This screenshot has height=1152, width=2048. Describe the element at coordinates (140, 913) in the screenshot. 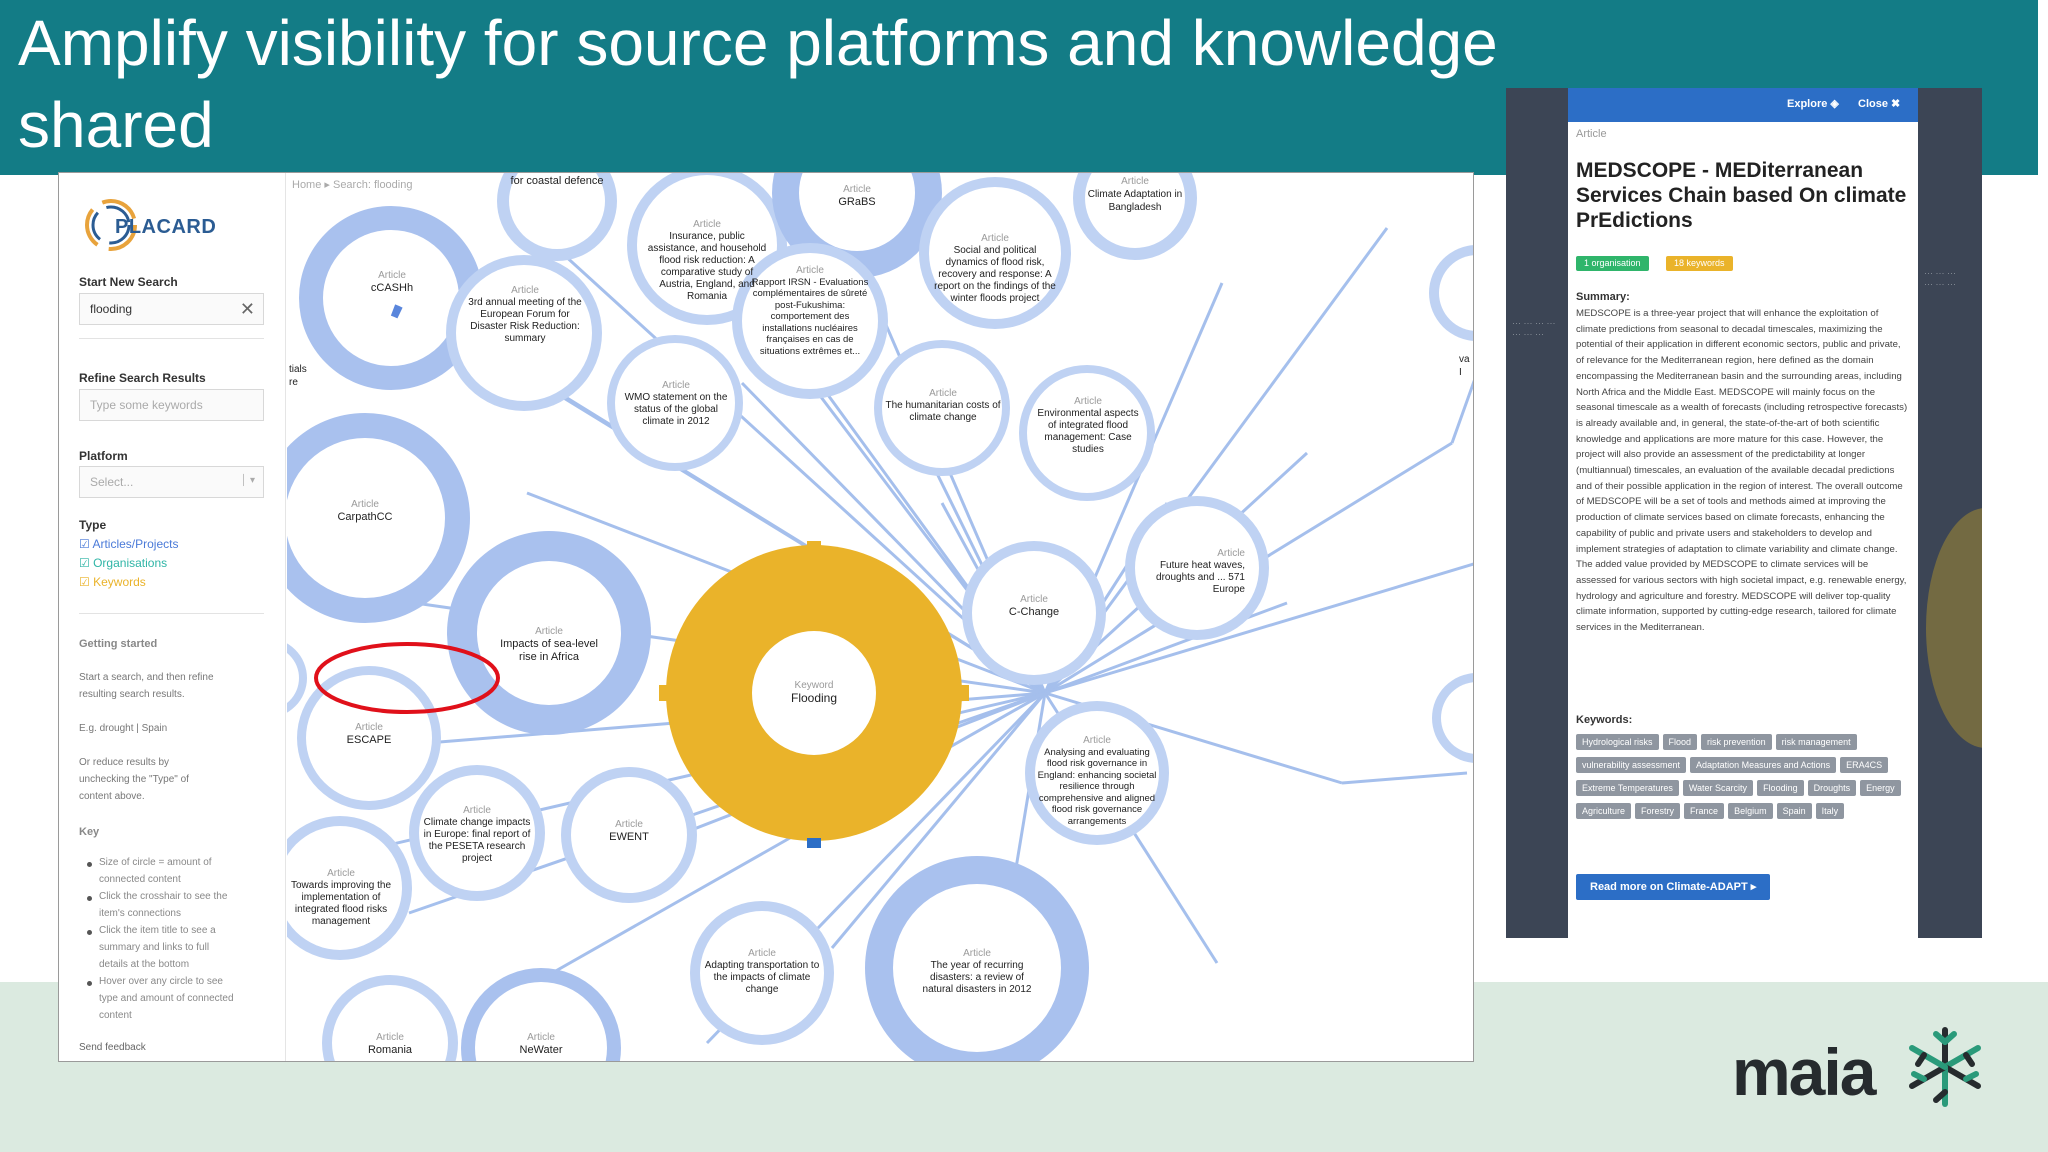

I see `key-line: item's connections` at that location.